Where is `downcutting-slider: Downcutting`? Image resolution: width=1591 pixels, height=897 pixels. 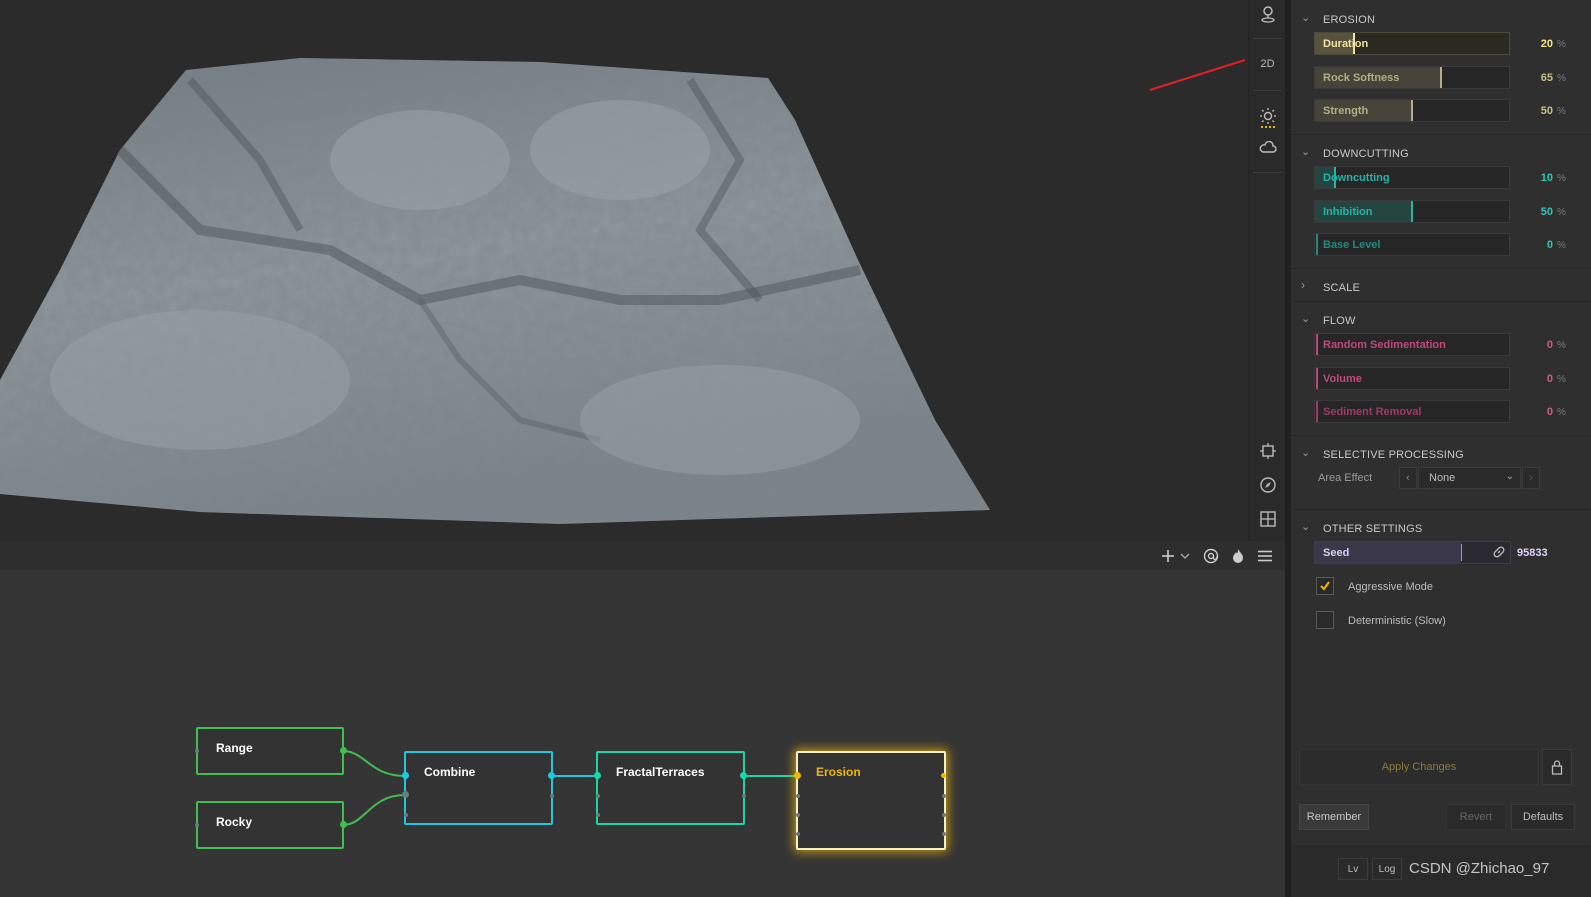
downcutting-slider: Downcutting is located at coordinates (1412, 177).